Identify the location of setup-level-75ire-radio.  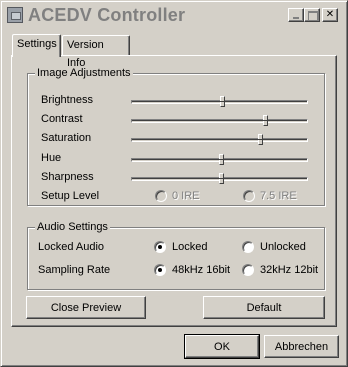
(249, 196).